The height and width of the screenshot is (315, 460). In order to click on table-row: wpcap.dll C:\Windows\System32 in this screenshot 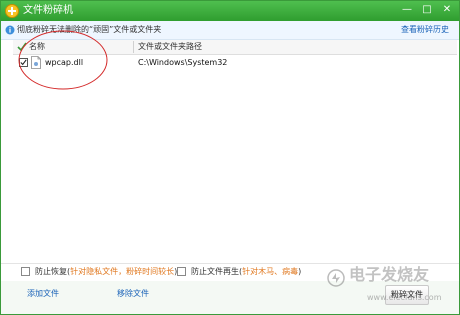, I will do `click(235, 63)`.